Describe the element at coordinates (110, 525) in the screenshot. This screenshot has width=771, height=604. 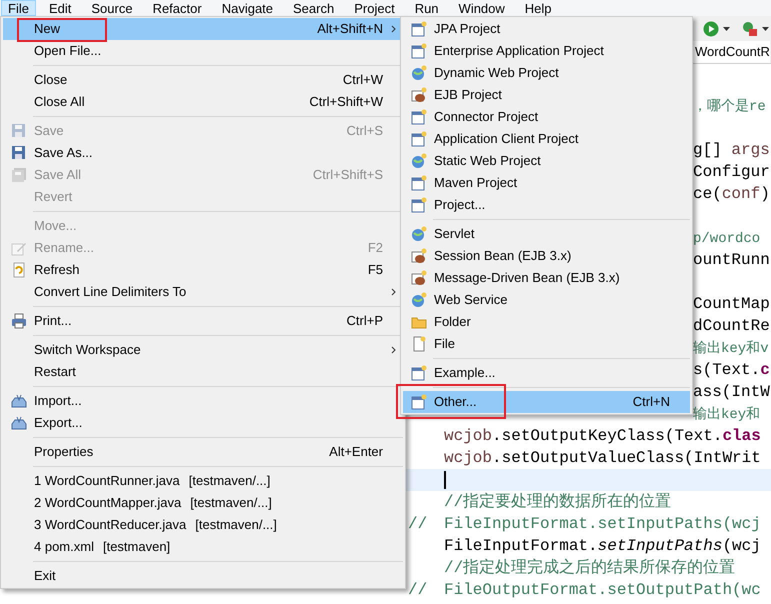
I see `menu-item-label: 3 WordCountReducer.java` at that location.